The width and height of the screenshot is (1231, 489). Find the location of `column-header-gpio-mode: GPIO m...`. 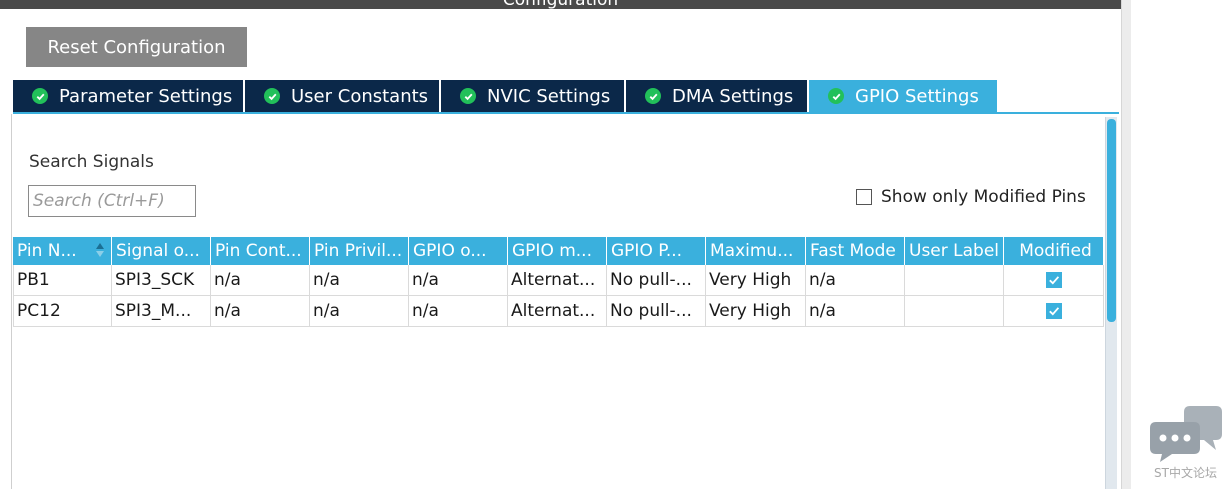

column-header-gpio-mode: GPIO m... is located at coordinates (557, 251).